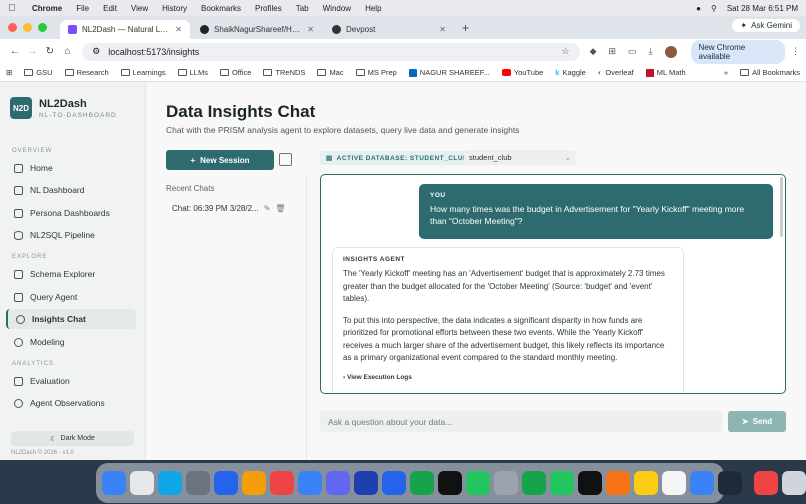 This screenshot has height=504, width=806. Describe the element at coordinates (71, 274) in the screenshot. I see `sidebar-item-schema-explorer: Schema Explorer` at that location.